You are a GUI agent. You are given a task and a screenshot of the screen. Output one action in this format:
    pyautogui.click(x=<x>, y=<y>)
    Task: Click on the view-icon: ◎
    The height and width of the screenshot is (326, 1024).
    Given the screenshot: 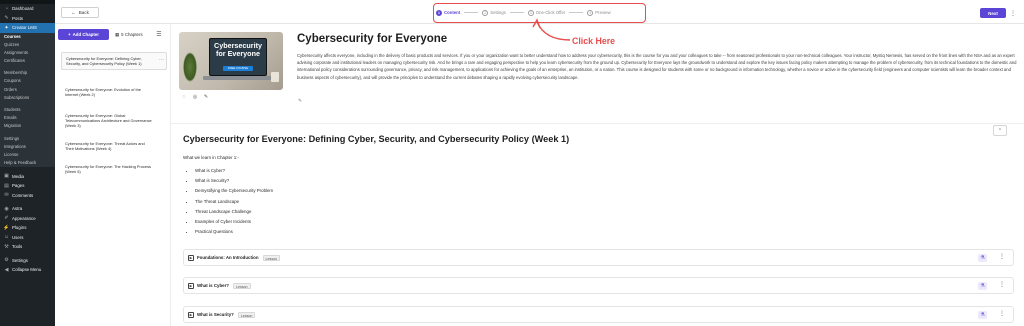 What is the action you would take?
    pyautogui.click(x=195, y=97)
    